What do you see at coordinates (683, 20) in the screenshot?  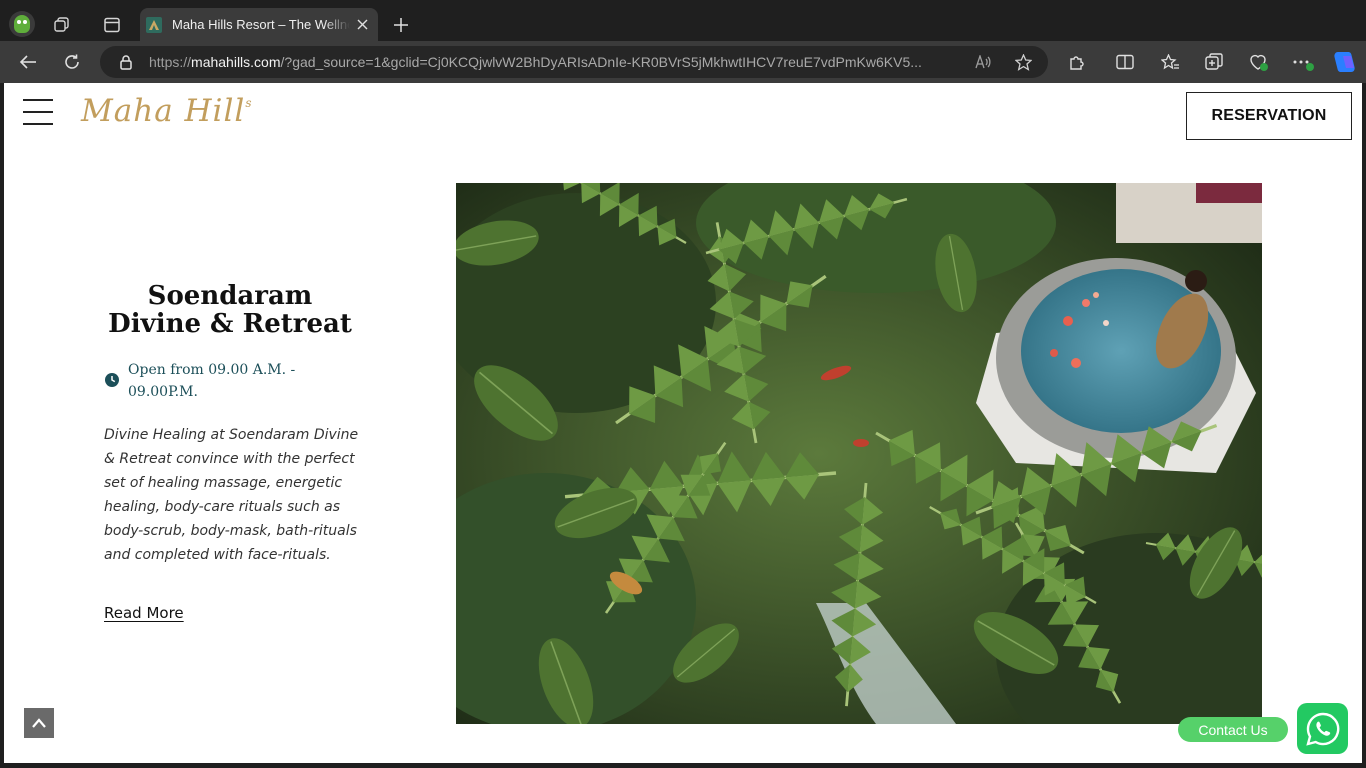 I see `browser-tab-bar: Maha Hills Resort – The Wellness` at bounding box center [683, 20].